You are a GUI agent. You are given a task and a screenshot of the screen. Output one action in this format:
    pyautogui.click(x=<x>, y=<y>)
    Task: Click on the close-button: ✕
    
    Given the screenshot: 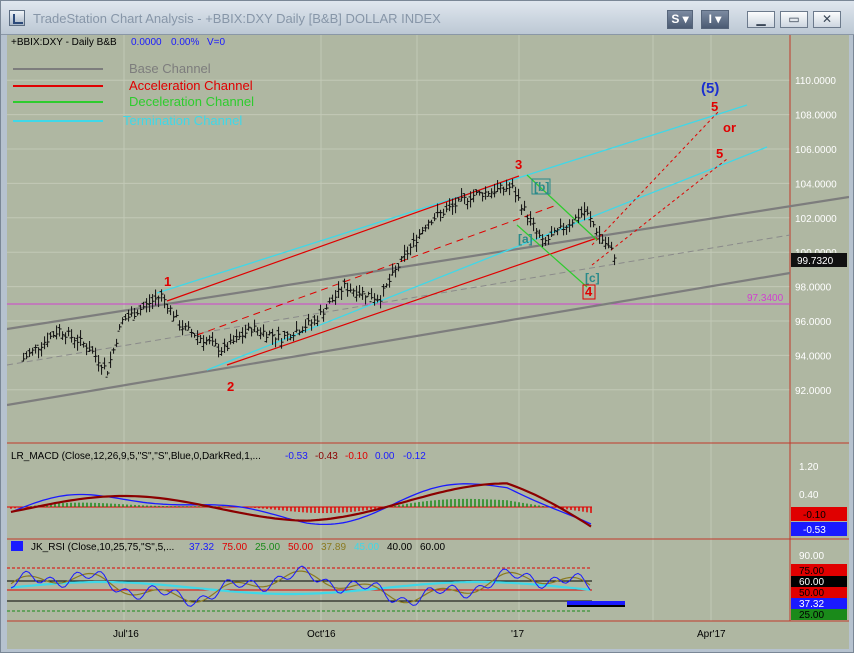 What is the action you would take?
    pyautogui.click(x=827, y=19)
    